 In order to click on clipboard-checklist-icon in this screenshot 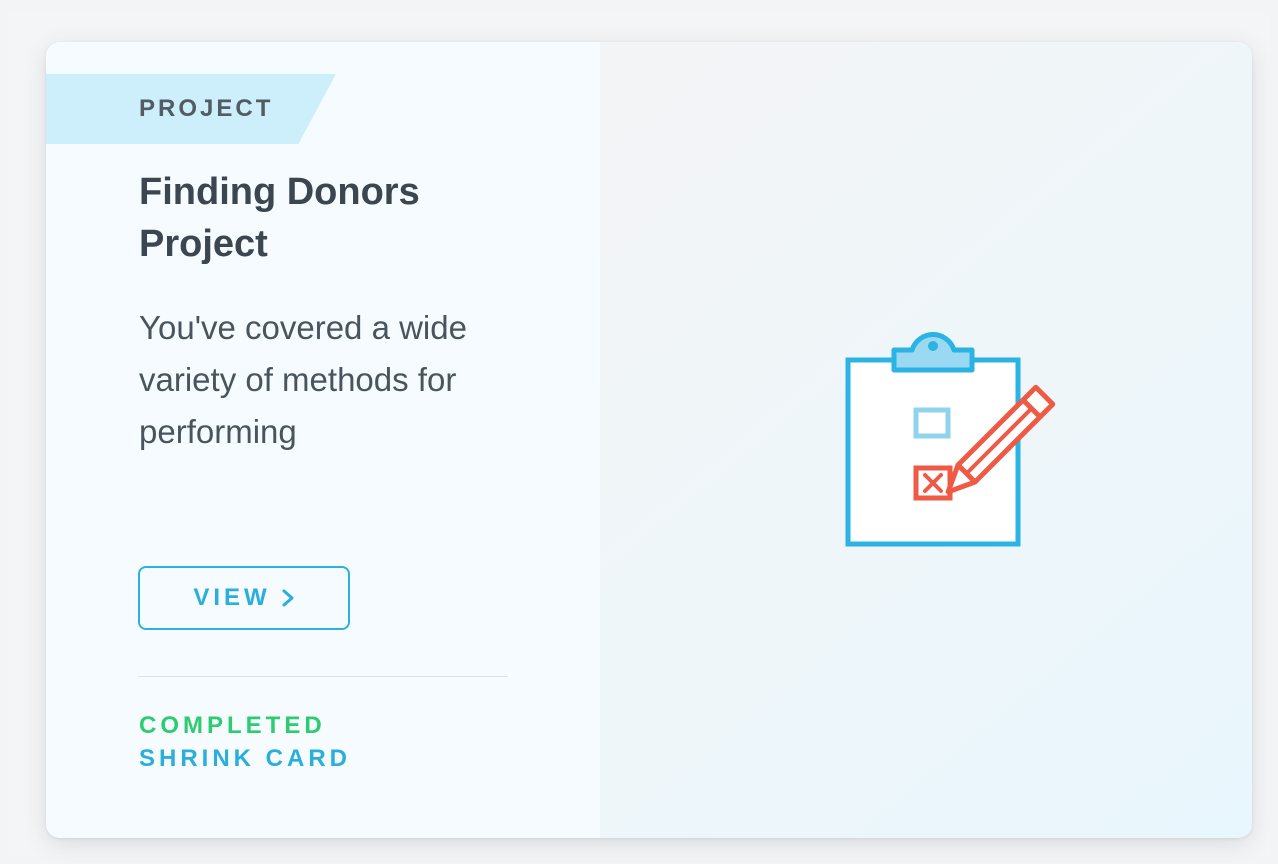, I will do `click(950, 439)`.